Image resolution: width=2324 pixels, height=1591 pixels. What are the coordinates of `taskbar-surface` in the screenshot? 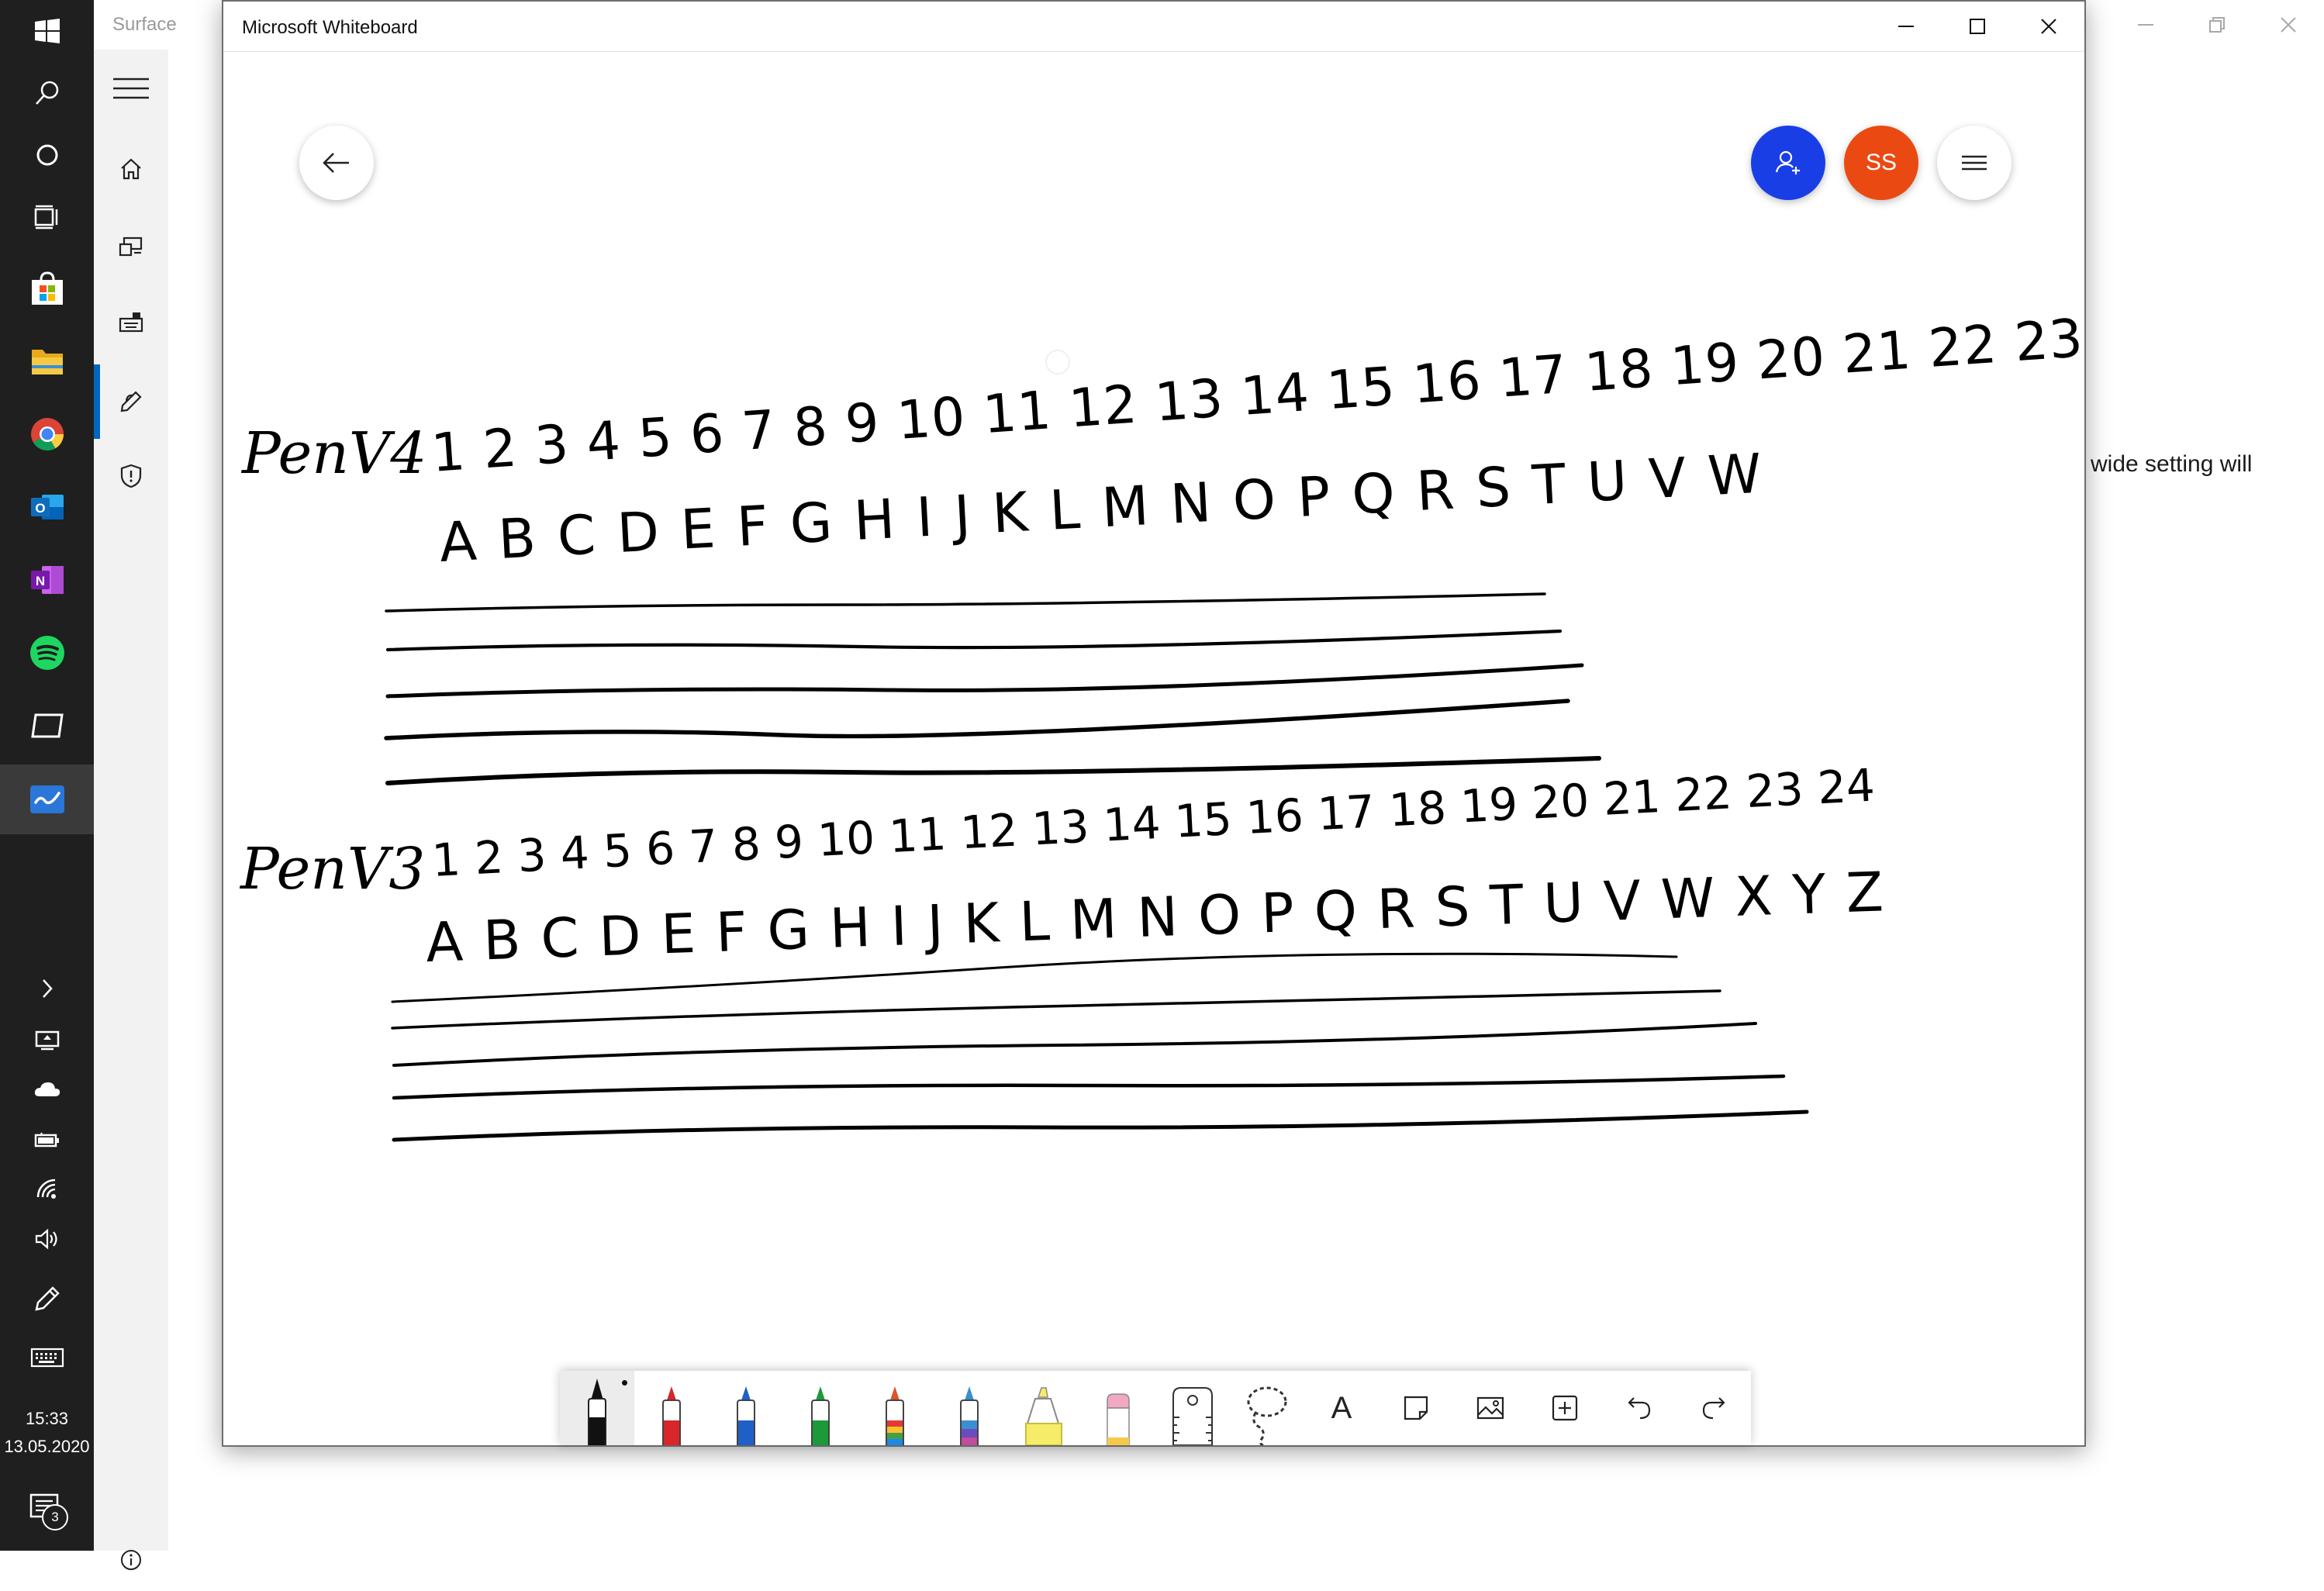 It's located at (47, 726).